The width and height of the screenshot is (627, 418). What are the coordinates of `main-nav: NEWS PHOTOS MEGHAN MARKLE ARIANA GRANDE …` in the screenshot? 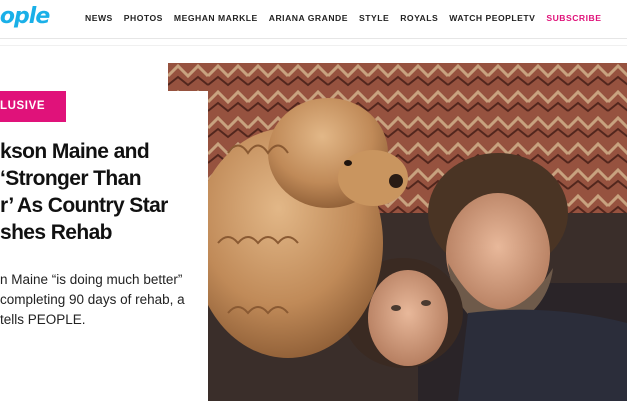 It's located at (348, 18).